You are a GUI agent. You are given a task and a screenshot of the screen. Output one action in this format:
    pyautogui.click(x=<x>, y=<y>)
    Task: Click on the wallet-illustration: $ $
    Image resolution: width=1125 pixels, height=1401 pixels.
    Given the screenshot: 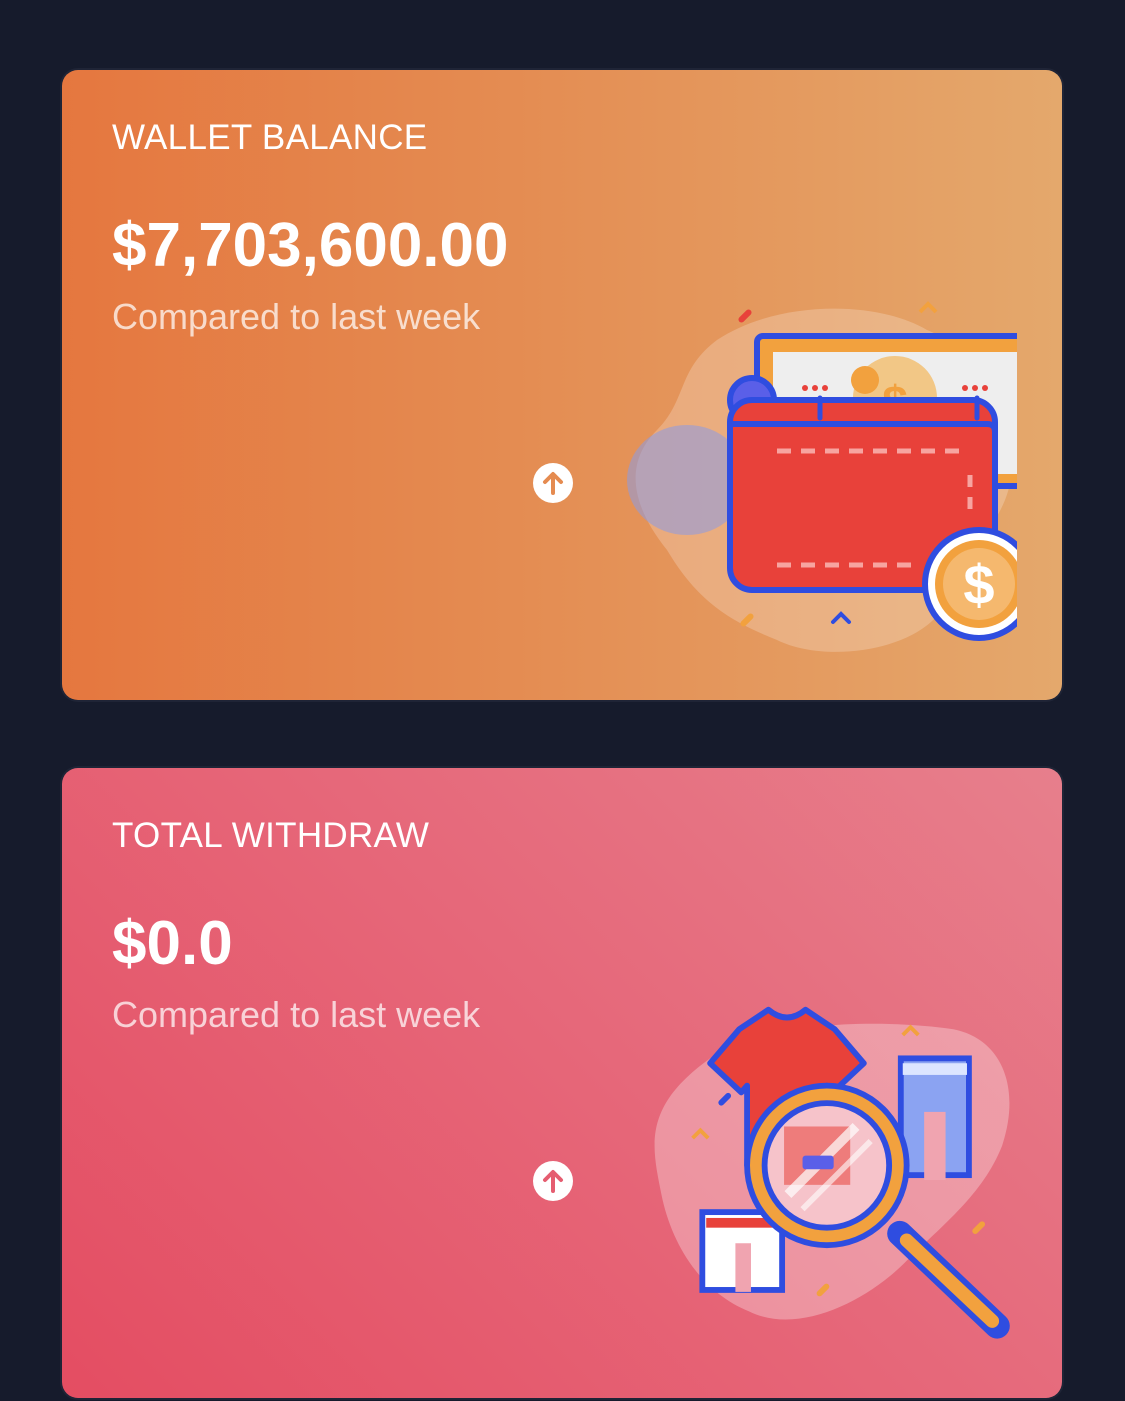 What is the action you would take?
    pyautogui.click(x=822, y=476)
    